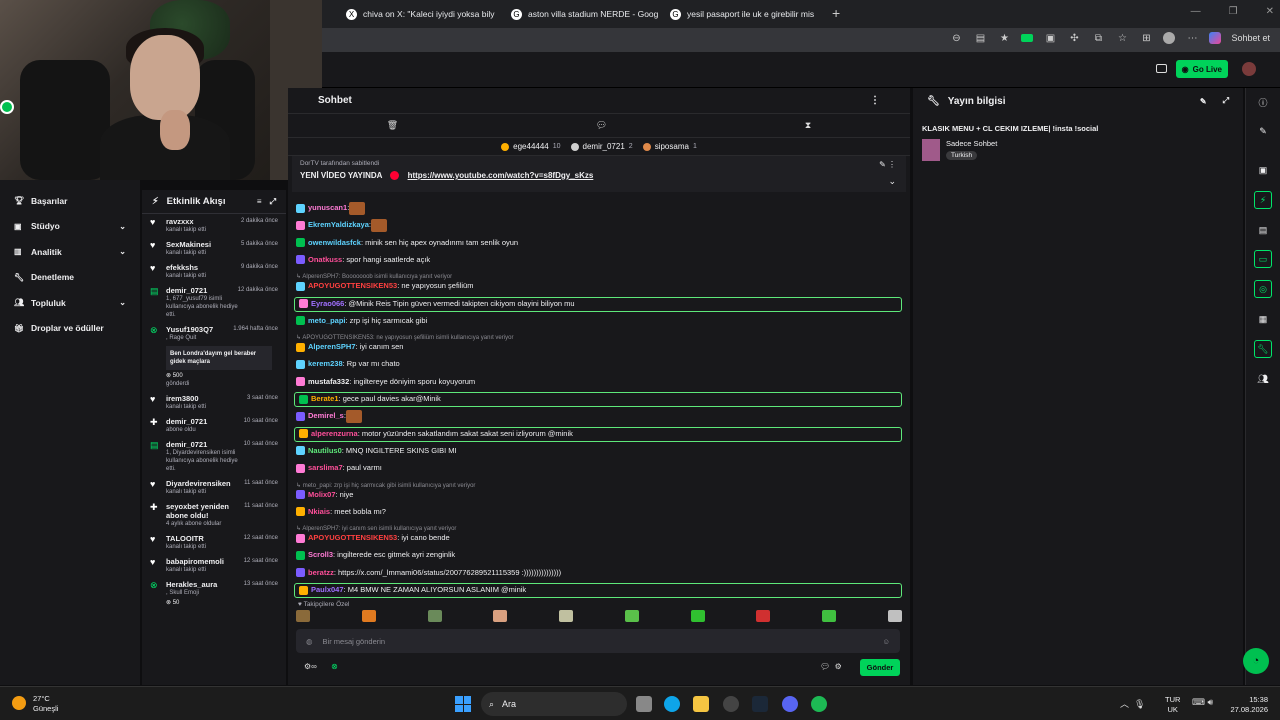 The height and width of the screenshot is (720, 1280). What do you see at coordinates (1249, 69) in the screenshot?
I see `user-avatar` at bounding box center [1249, 69].